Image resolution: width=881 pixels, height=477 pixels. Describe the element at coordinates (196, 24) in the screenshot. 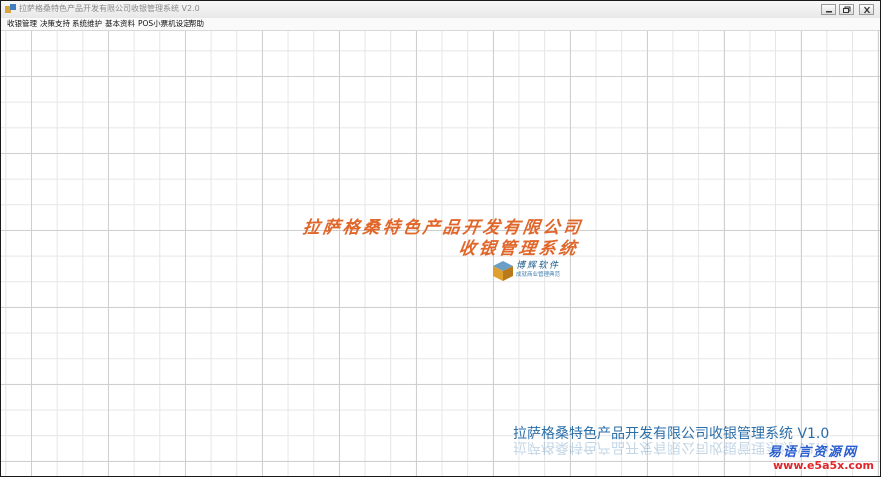

I see `menu-help: 帮助` at that location.